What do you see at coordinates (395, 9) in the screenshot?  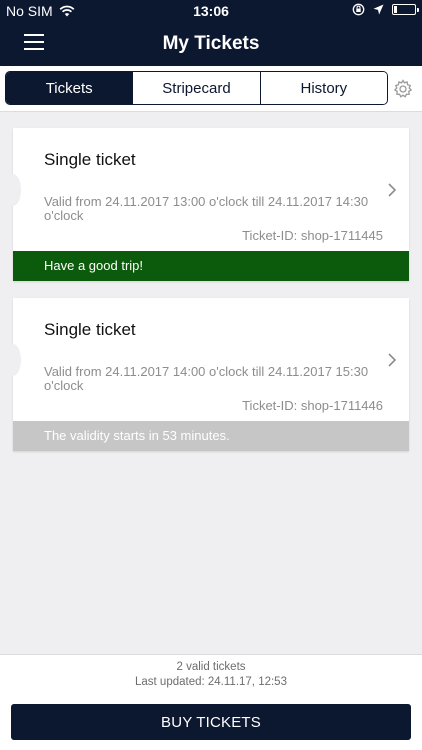 I see `battery-level` at bounding box center [395, 9].